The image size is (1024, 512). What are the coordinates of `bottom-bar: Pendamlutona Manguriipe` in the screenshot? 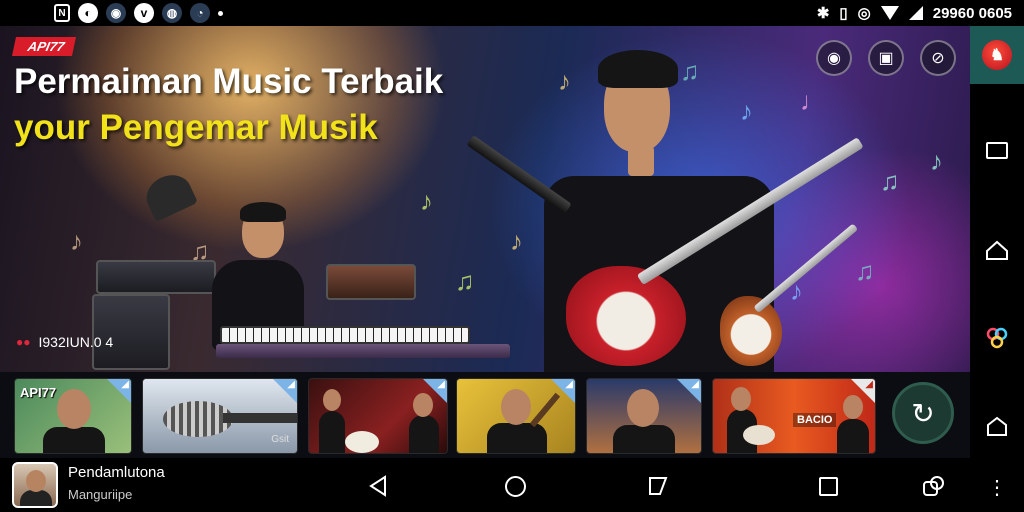 It's located at (485, 485).